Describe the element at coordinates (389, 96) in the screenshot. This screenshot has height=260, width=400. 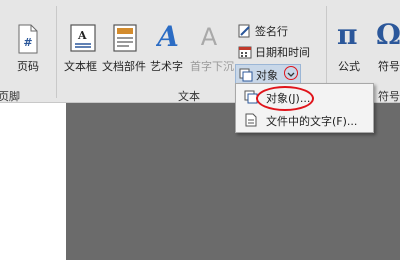
I see `symbols-group-label: 符号` at that location.